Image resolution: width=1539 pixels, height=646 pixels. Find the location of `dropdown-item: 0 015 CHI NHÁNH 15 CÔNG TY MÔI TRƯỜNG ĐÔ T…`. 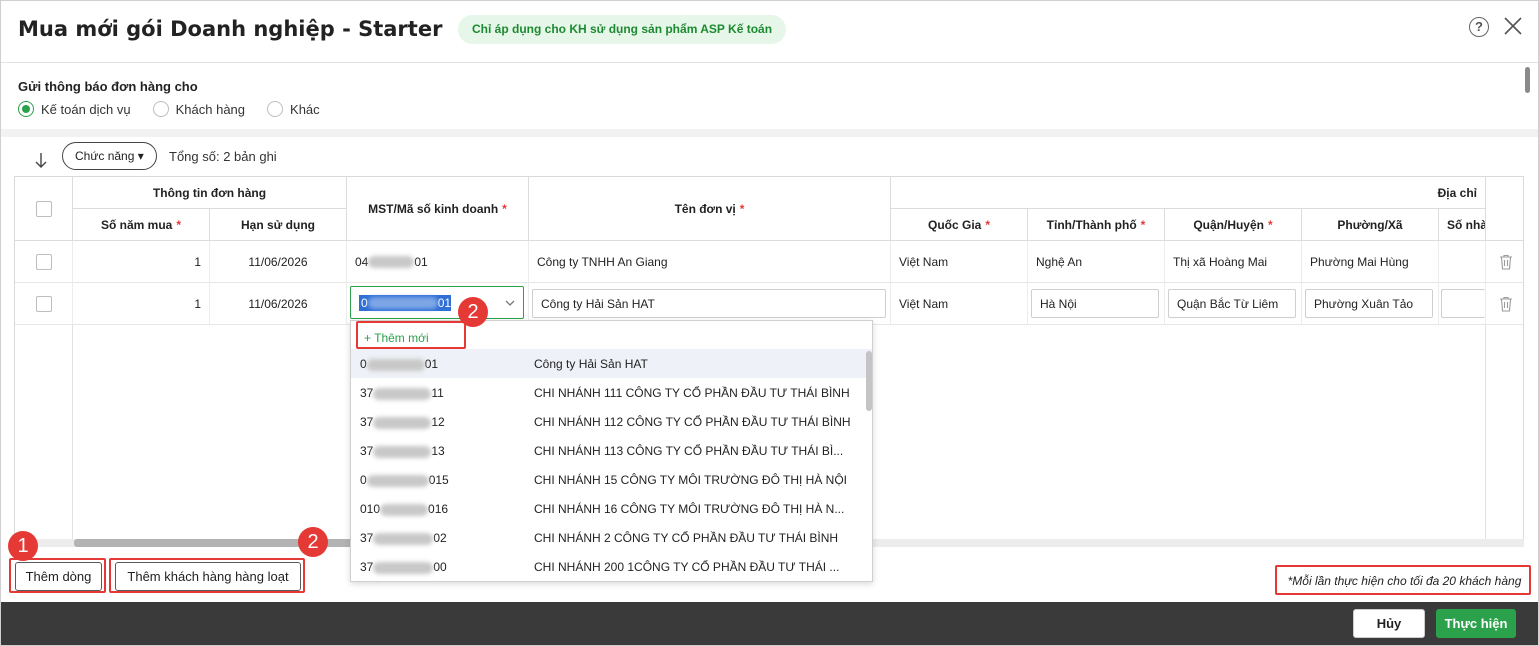

dropdown-item: 0 015 CHI NHÁNH 15 CÔNG TY MÔI TRƯỜNG ĐÔ T… is located at coordinates (611, 479).